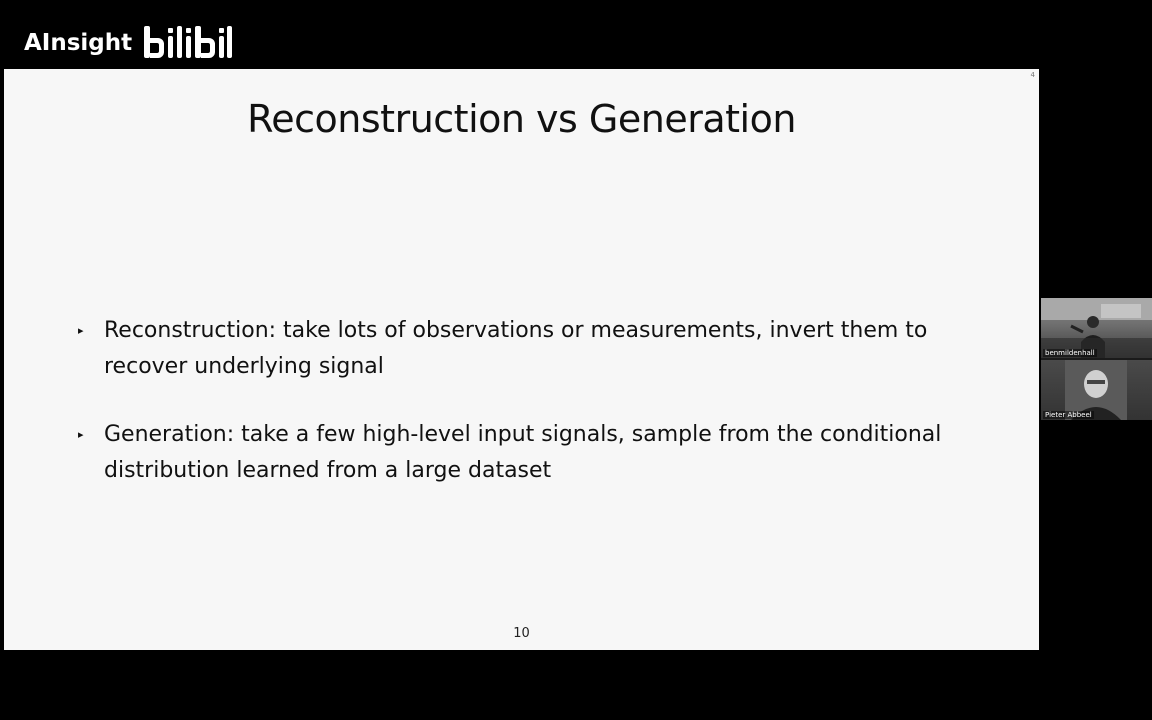 The image size is (1152, 720). Describe the element at coordinates (521, 119) in the screenshot. I see `slide-title: Reconstruction vs Generation` at that location.